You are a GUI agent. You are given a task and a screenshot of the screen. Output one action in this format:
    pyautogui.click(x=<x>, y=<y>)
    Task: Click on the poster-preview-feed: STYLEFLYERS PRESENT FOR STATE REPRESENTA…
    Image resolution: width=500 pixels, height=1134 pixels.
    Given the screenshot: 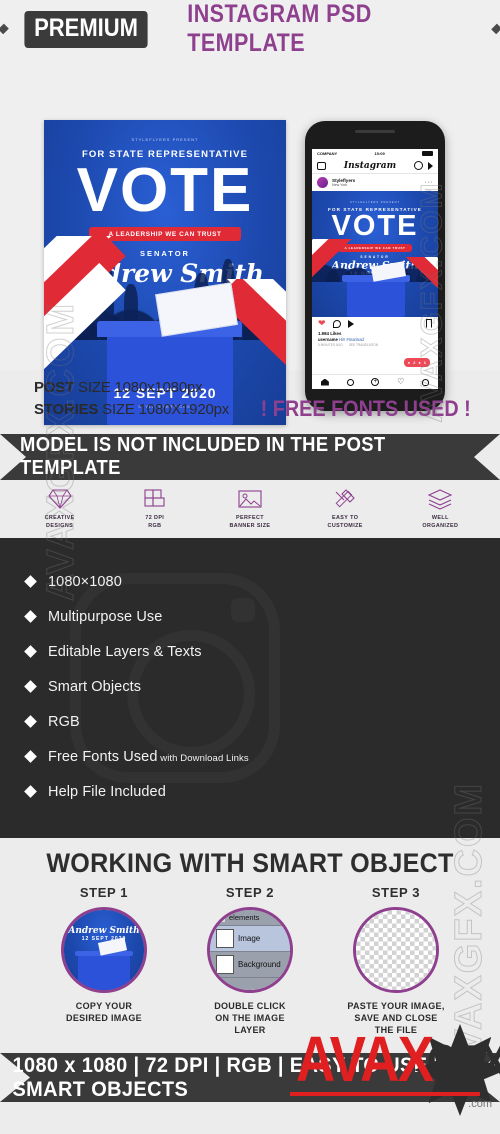 What is the action you would take?
    pyautogui.click(x=375, y=254)
    